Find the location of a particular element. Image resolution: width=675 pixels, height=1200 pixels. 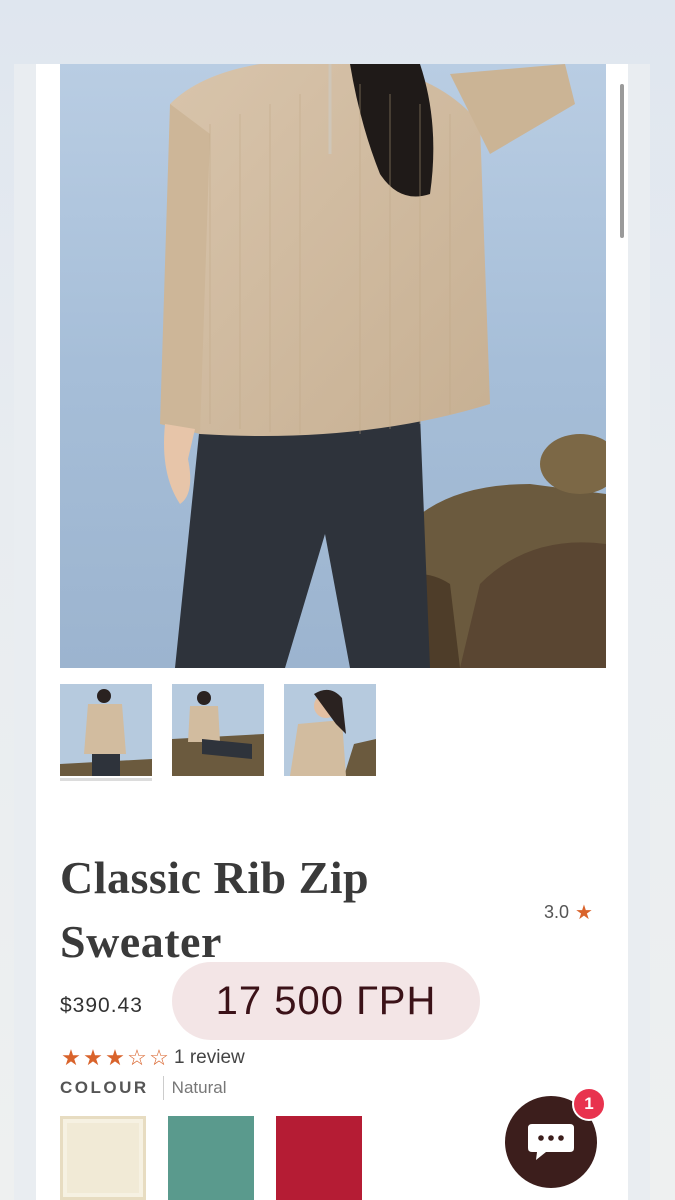

swatch-sage is located at coordinates (211, 1158).